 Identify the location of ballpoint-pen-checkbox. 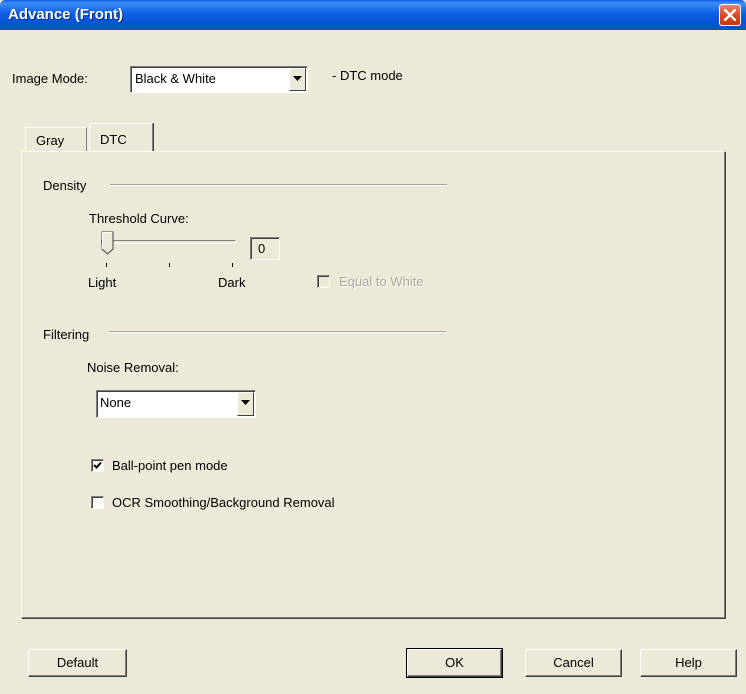
(97, 465).